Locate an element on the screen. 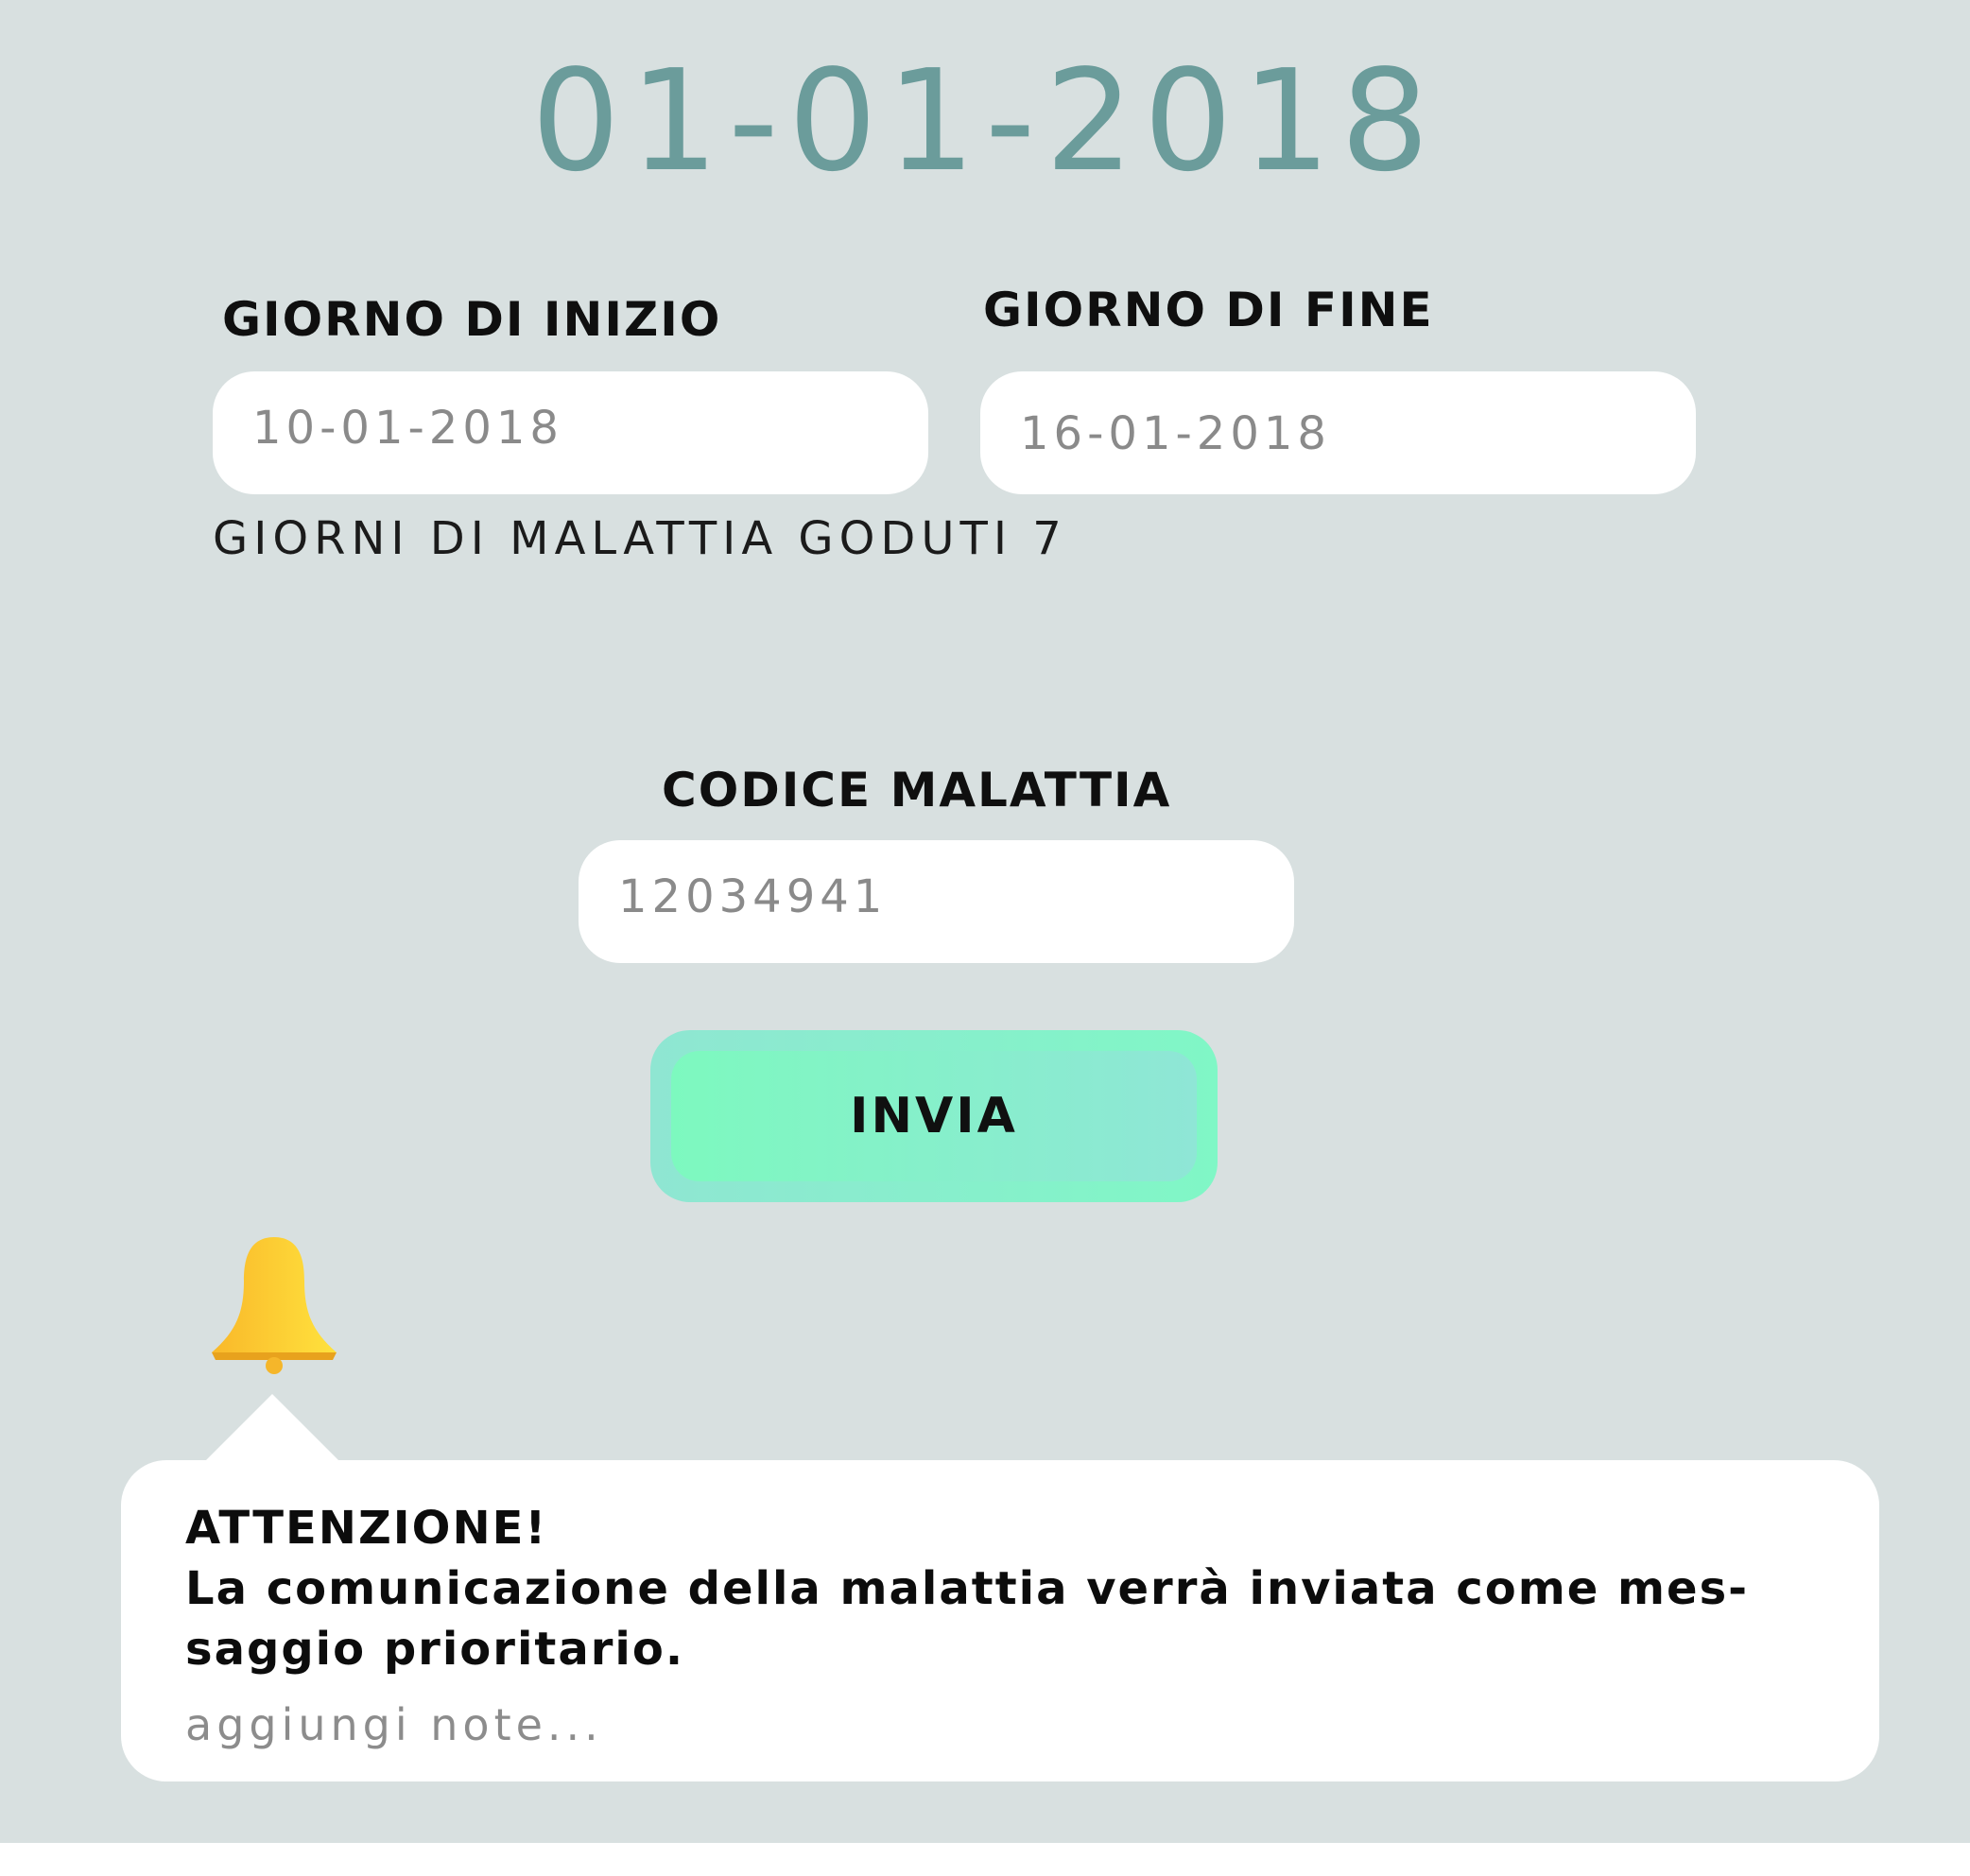 The width and height of the screenshot is (1970, 1876). illness-code-value: 12034941 is located at coordinates (753, 896).